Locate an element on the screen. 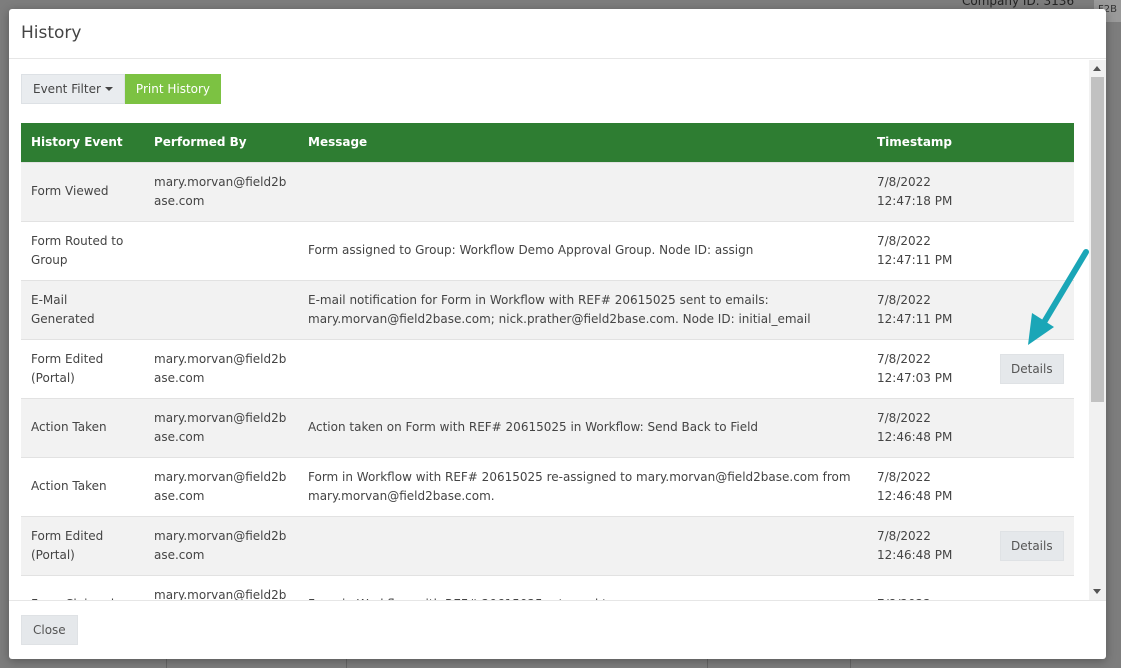  modal-title: History is located at coordinates (51, 33).